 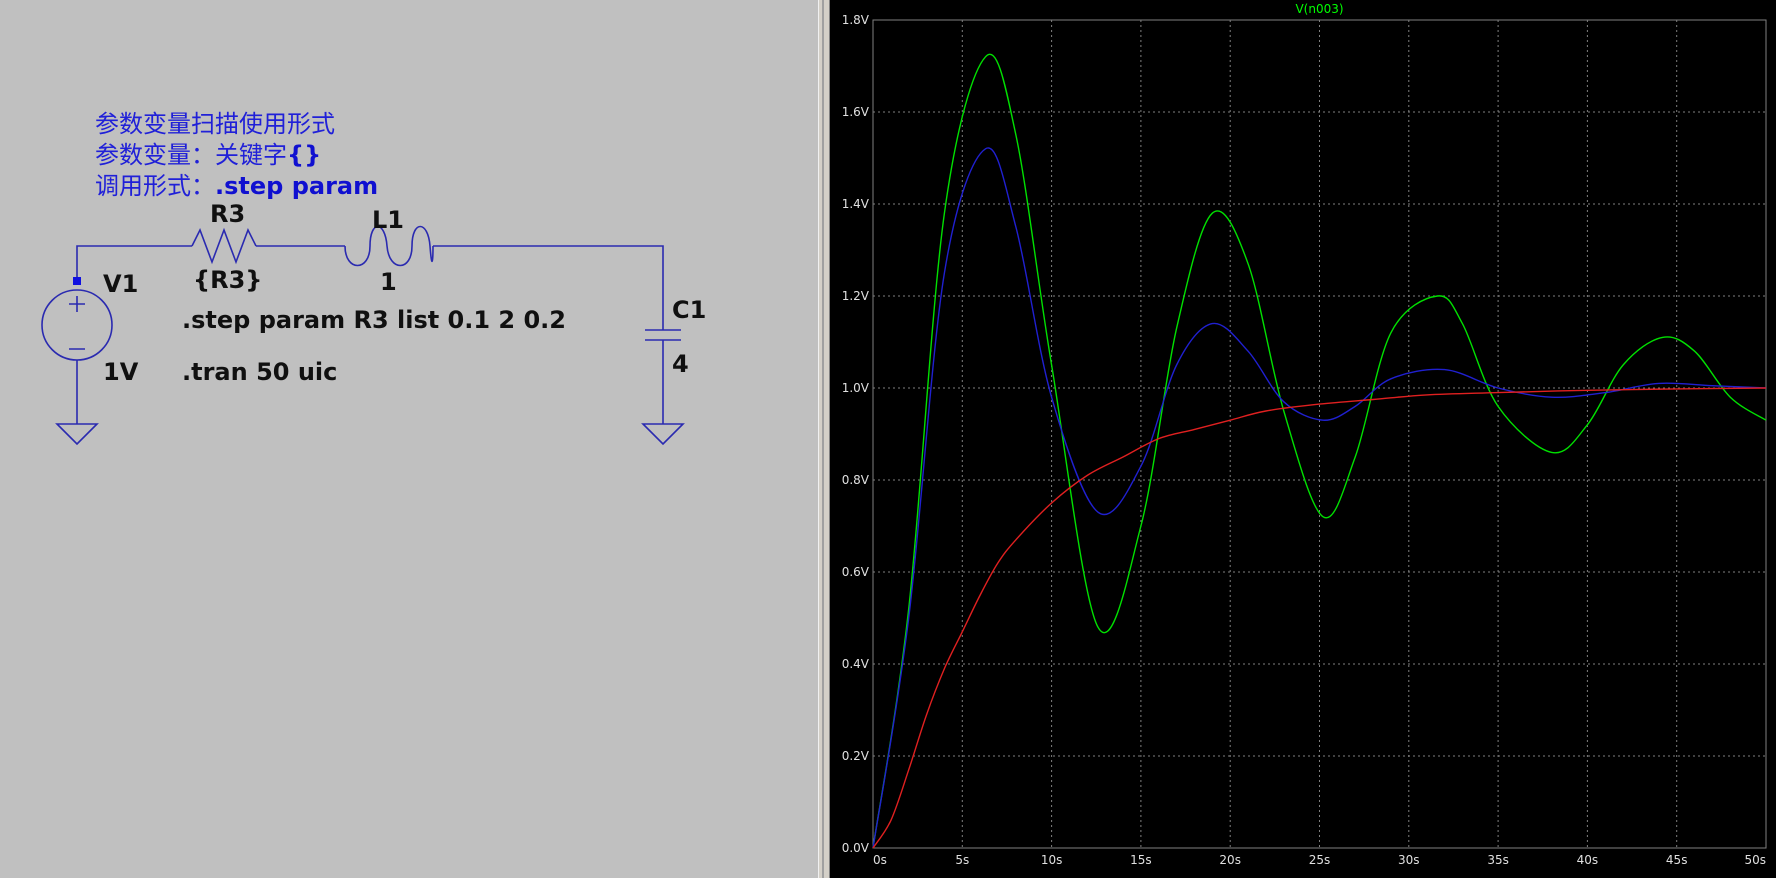 What do you see at coordinates (1677, 860) in the screenshot?
I see `x-tick-label: 45s` at bounding box center [1677, 860].